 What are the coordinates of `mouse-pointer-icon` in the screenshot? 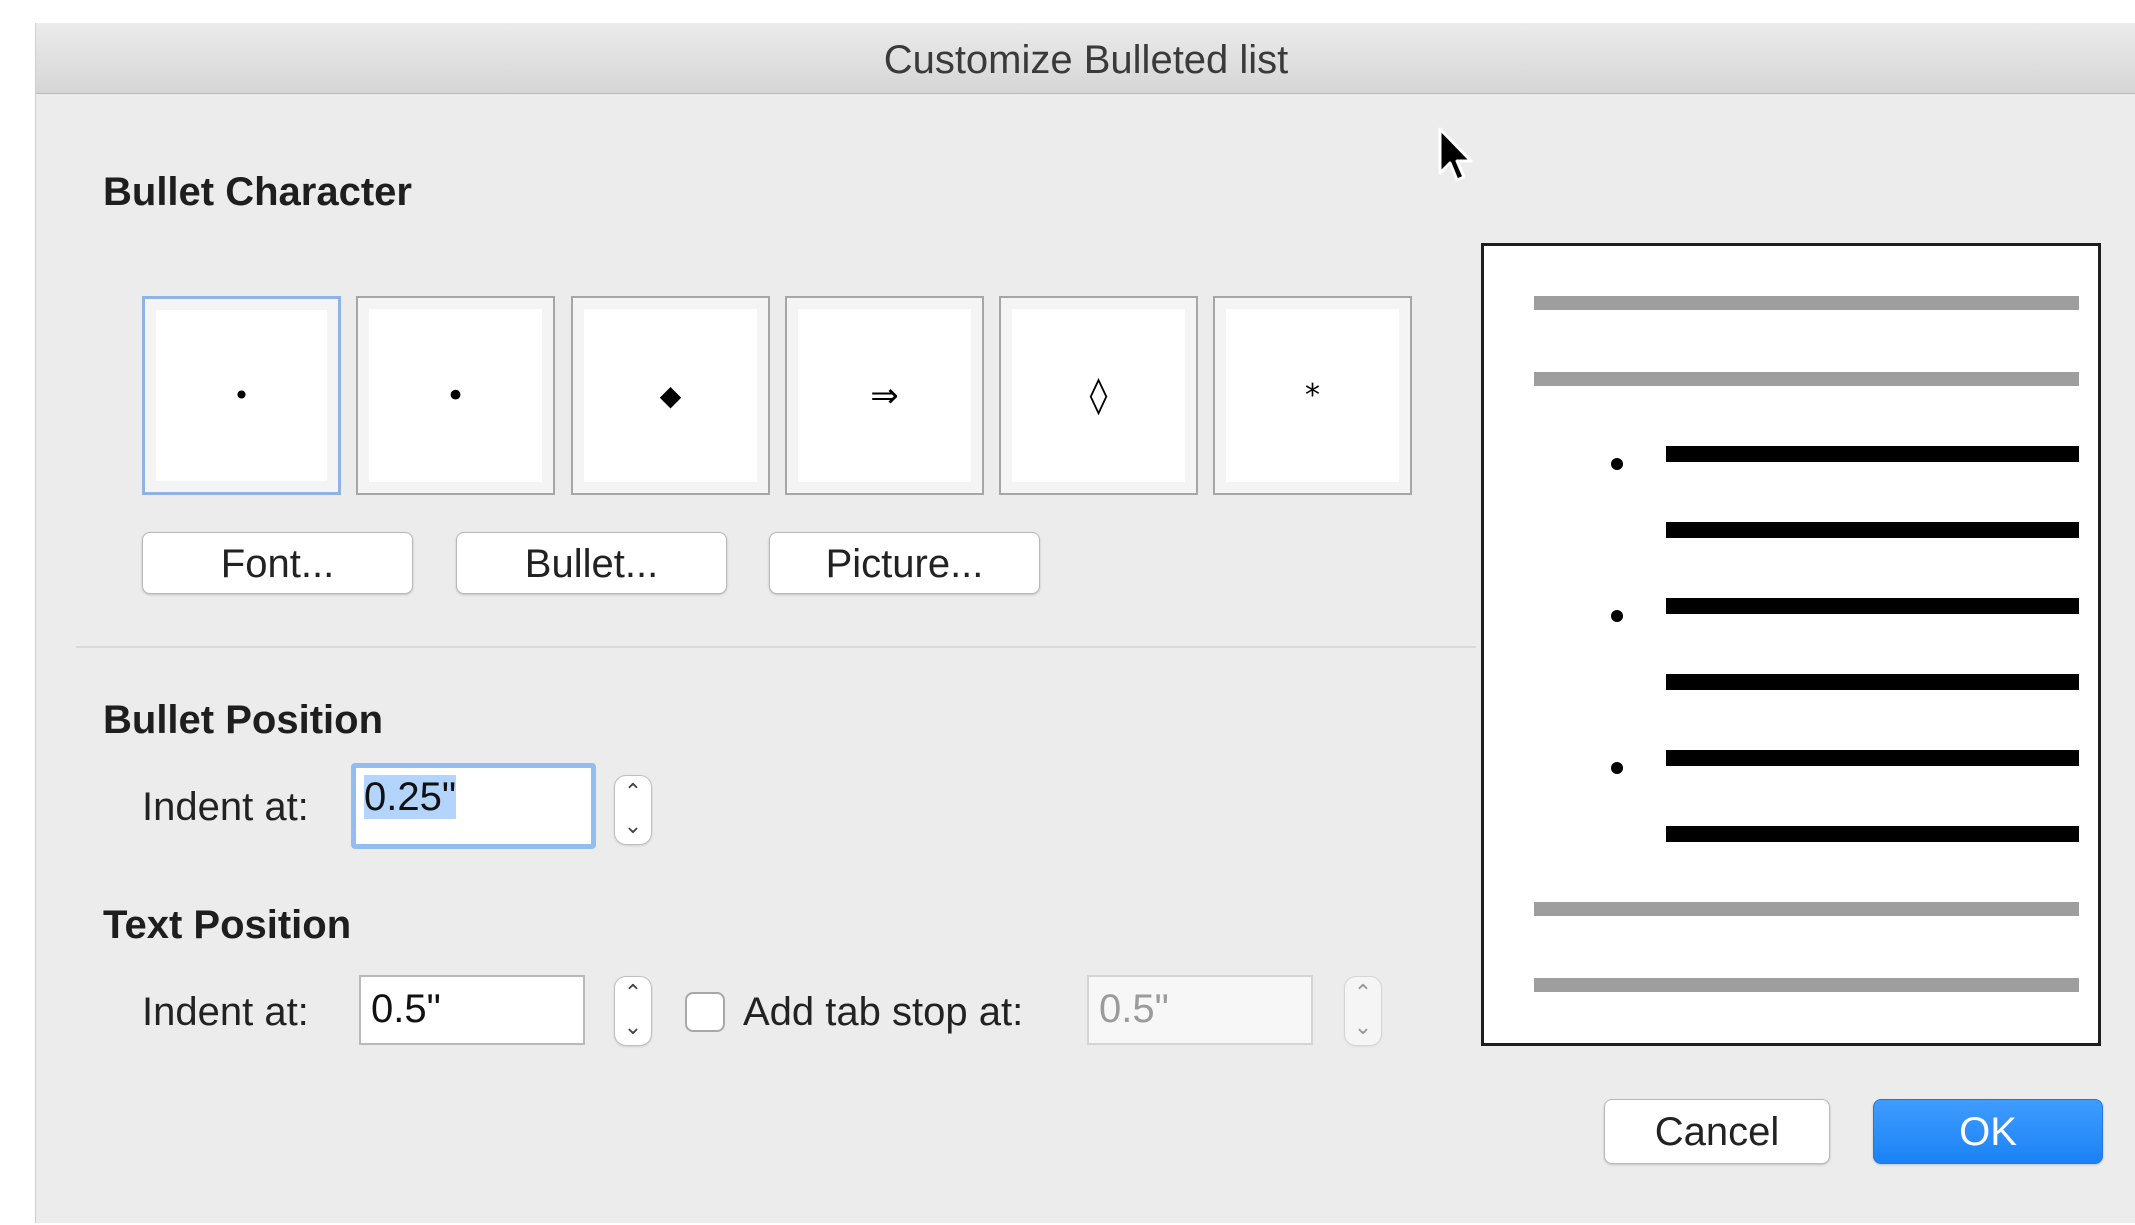 It's located at (1455, 154).